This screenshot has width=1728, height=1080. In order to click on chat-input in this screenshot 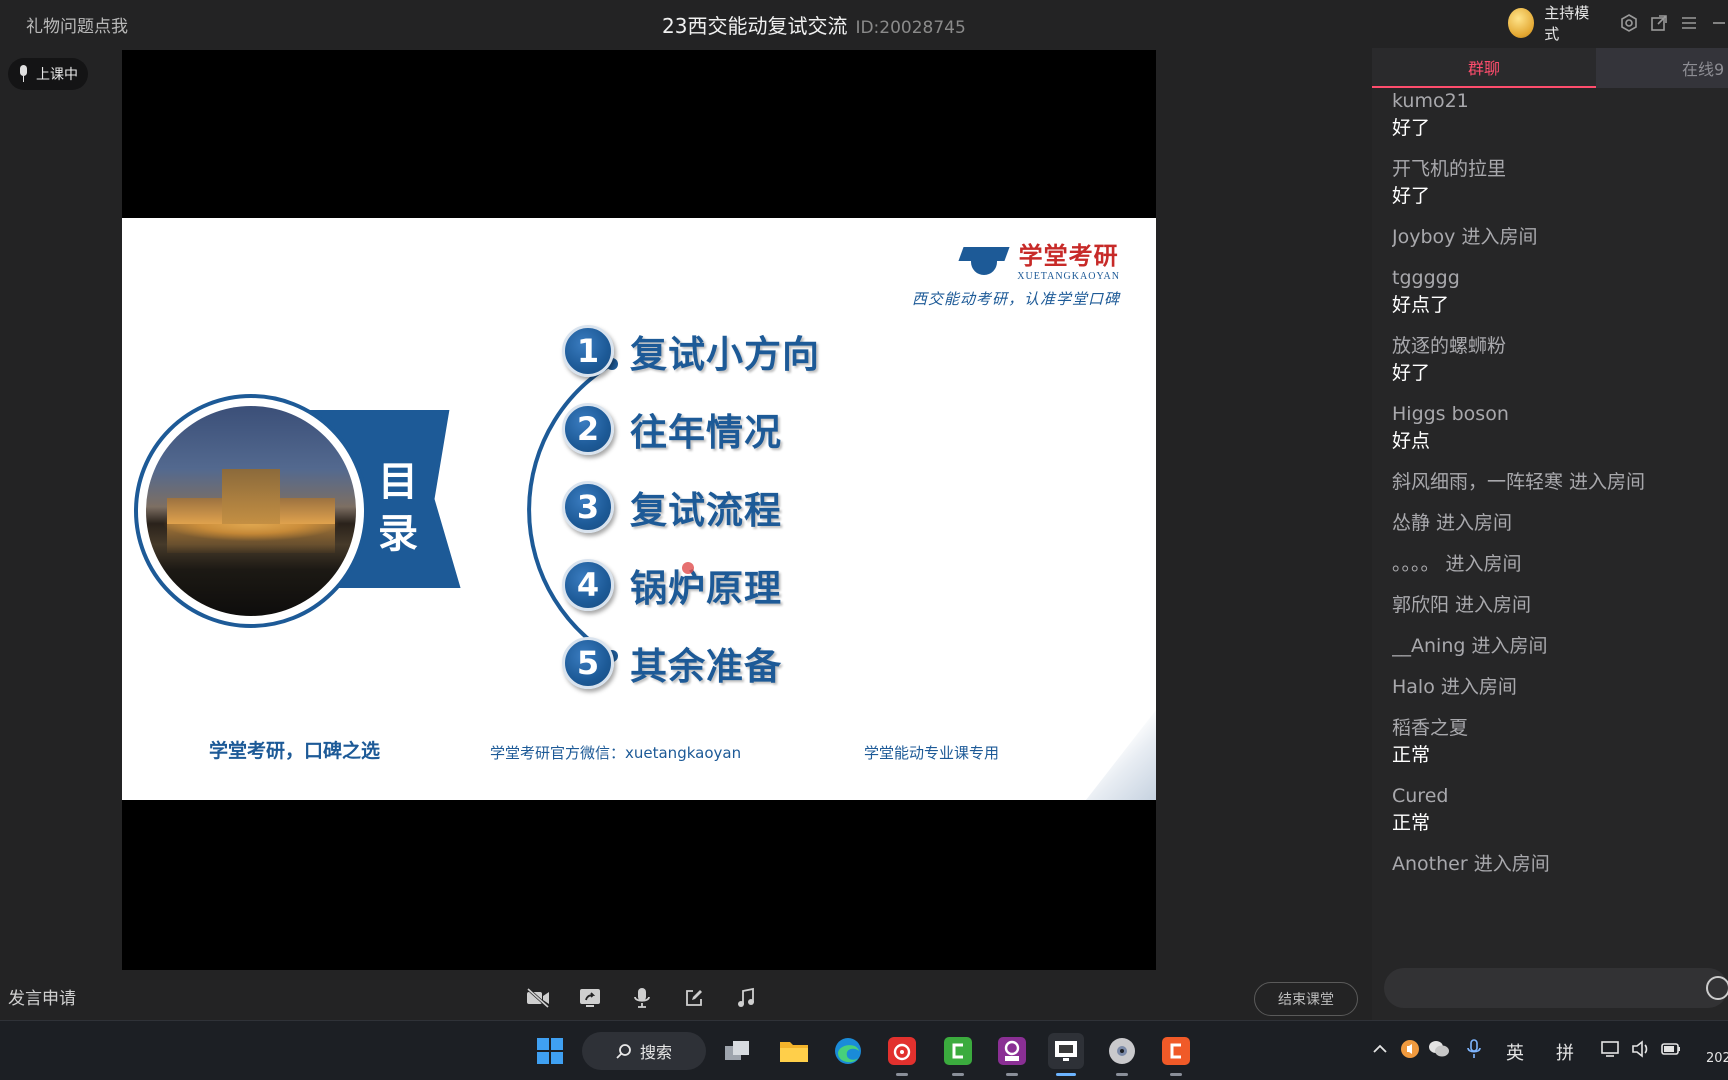, I will do `click(1556, 988)`.